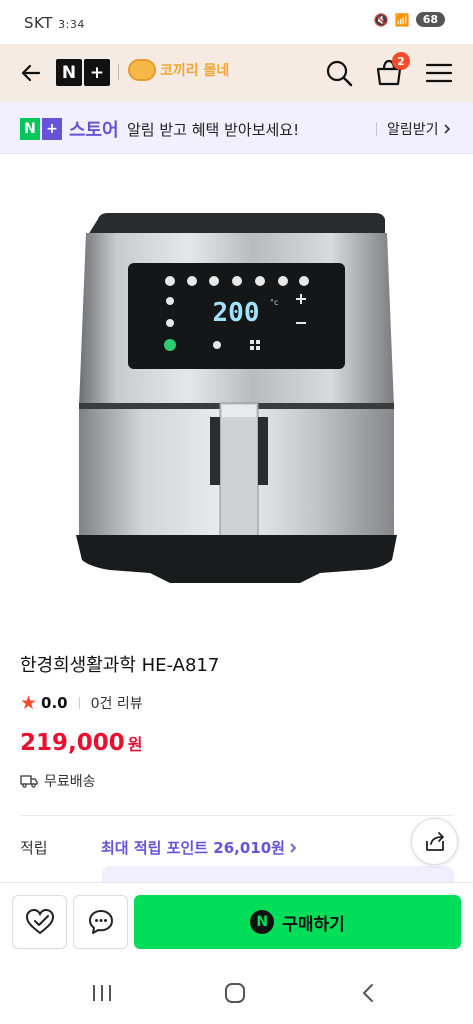 The width and height of the screenshot is (473, 1024). I want to click on notice-link-label: 알림받기, so click(413, 130).